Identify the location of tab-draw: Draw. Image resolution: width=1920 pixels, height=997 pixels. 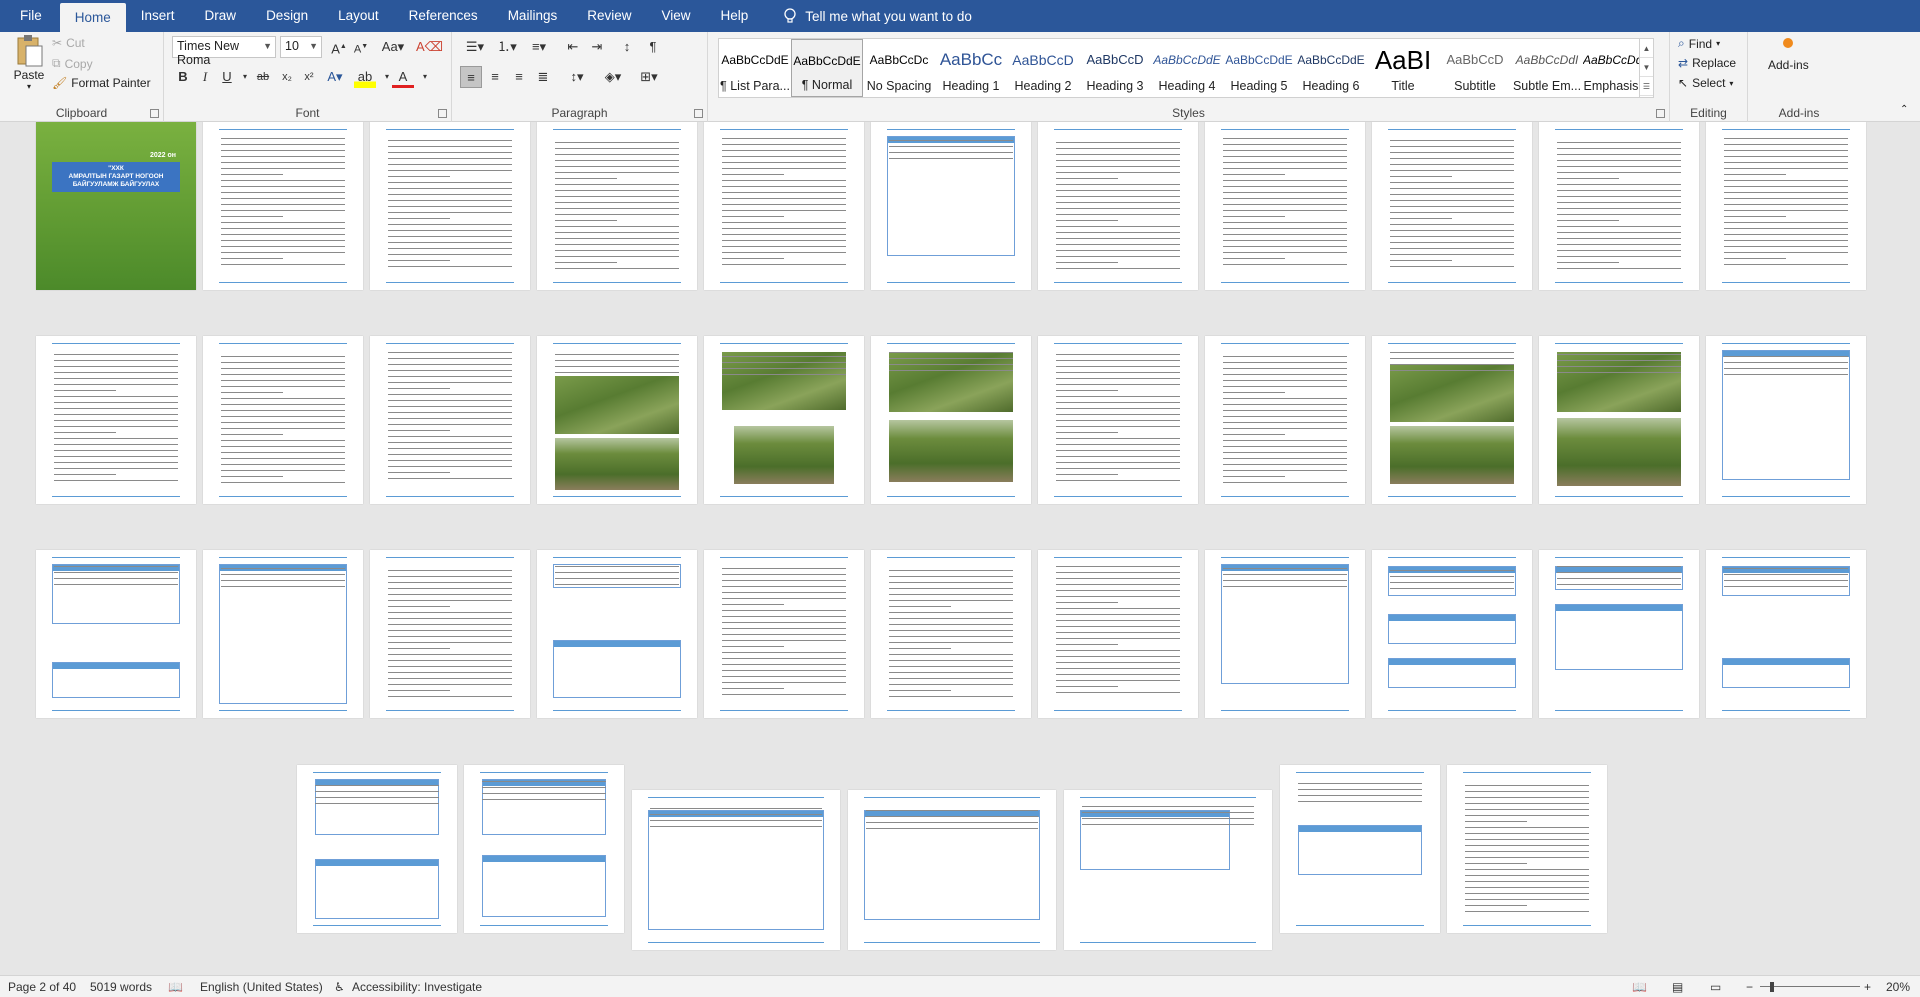
(221, 16).